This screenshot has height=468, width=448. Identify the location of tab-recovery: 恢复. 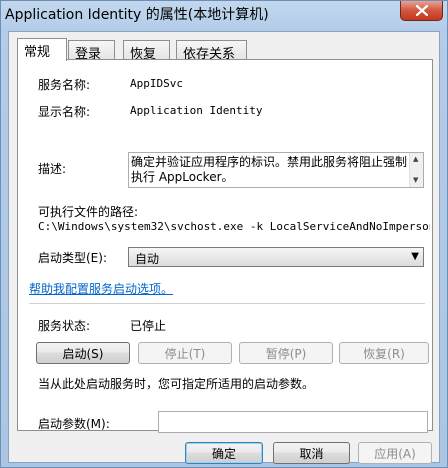
(146, 51).